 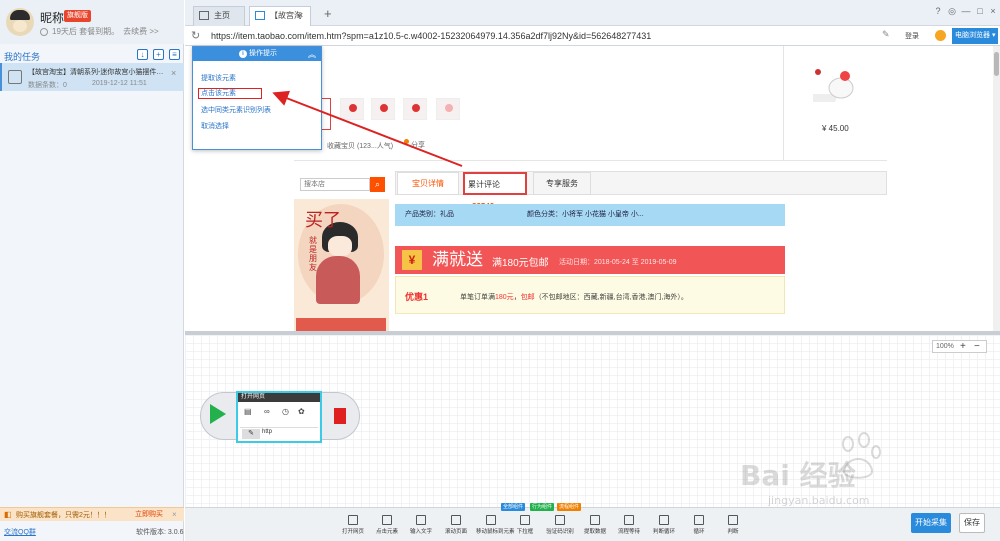 What do you see at coordinates (560, 532) in the screenshot?
I see `tool-label: 验证码识别` at bounding box center [560, 532].